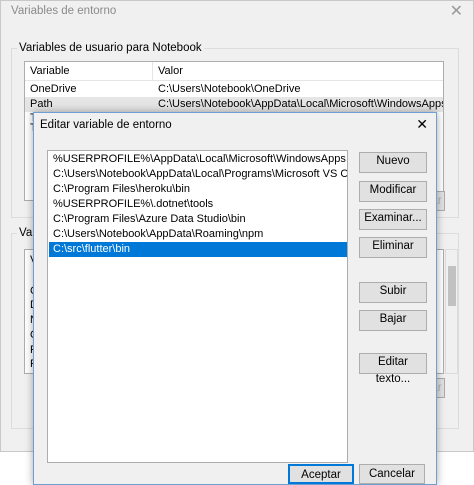 This screenshot has height=485, width=474. What do you see at coordinates (392, 474) in the screenshot?
I see `cancel-button: Cancelar` at bounding box center [392, 474].